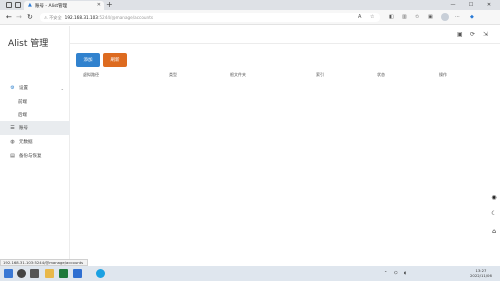  Describe the element at coordinates (62, 88) in the screenshot. I see `chevron-down-icon: ⌄` at that location.